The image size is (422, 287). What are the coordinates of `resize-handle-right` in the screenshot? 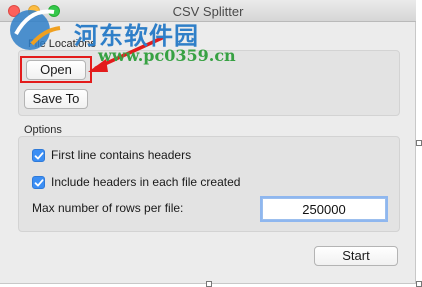 It's located at (419, 143).